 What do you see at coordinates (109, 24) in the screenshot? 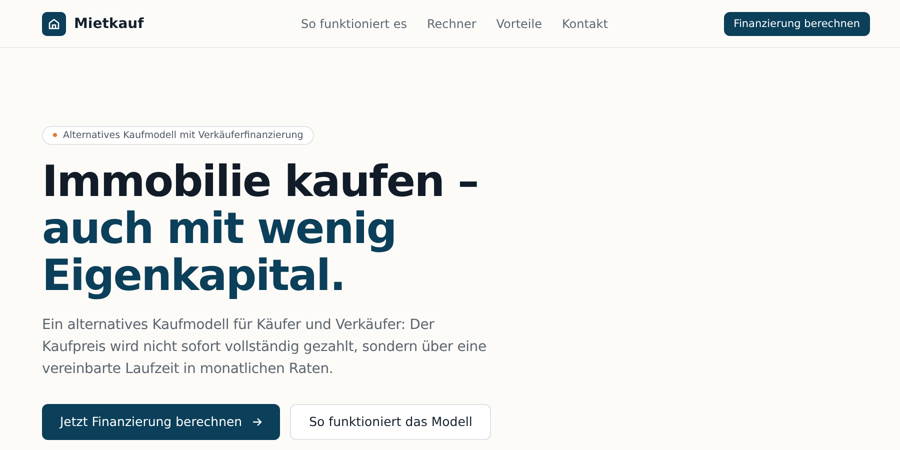
I see `brand-name: Mietkauf` at bounding box center [109, 24].